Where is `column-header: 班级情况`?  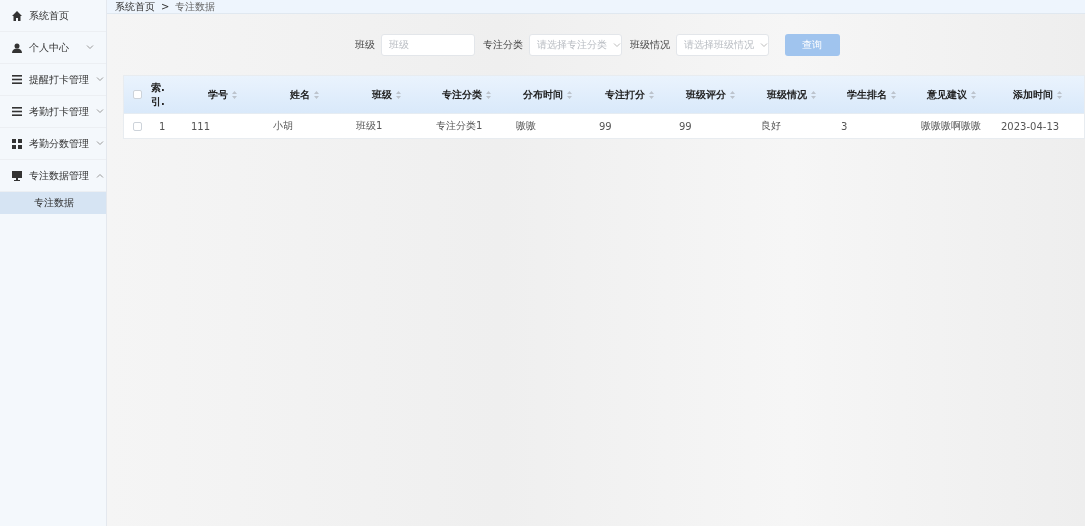 column-header: 班级情况 is located at coordinates (786, 94).